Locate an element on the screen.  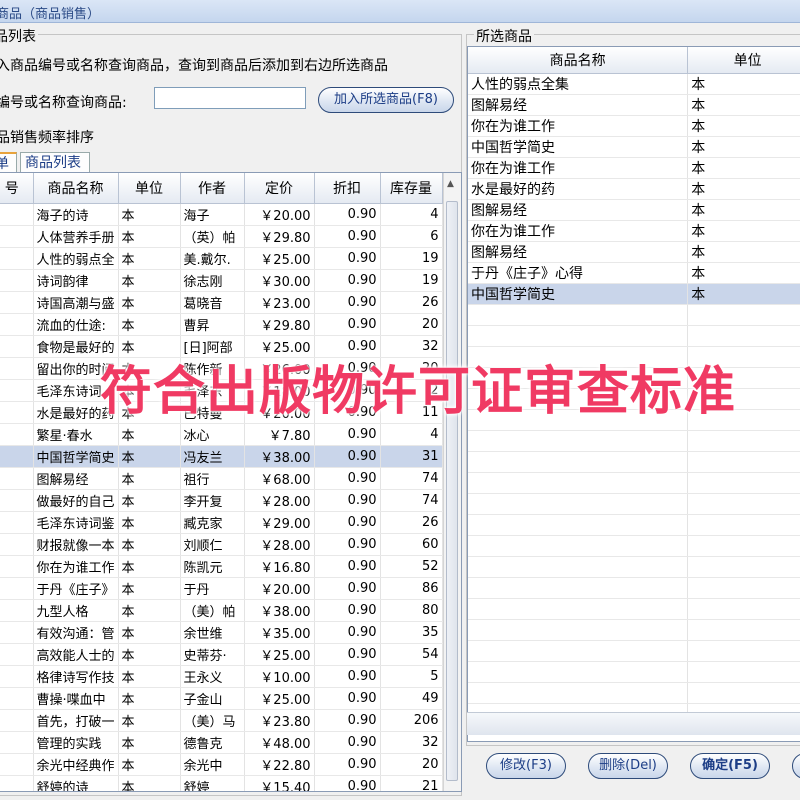
modify-button: 修改(F3) is located at coordinates (526, 766).